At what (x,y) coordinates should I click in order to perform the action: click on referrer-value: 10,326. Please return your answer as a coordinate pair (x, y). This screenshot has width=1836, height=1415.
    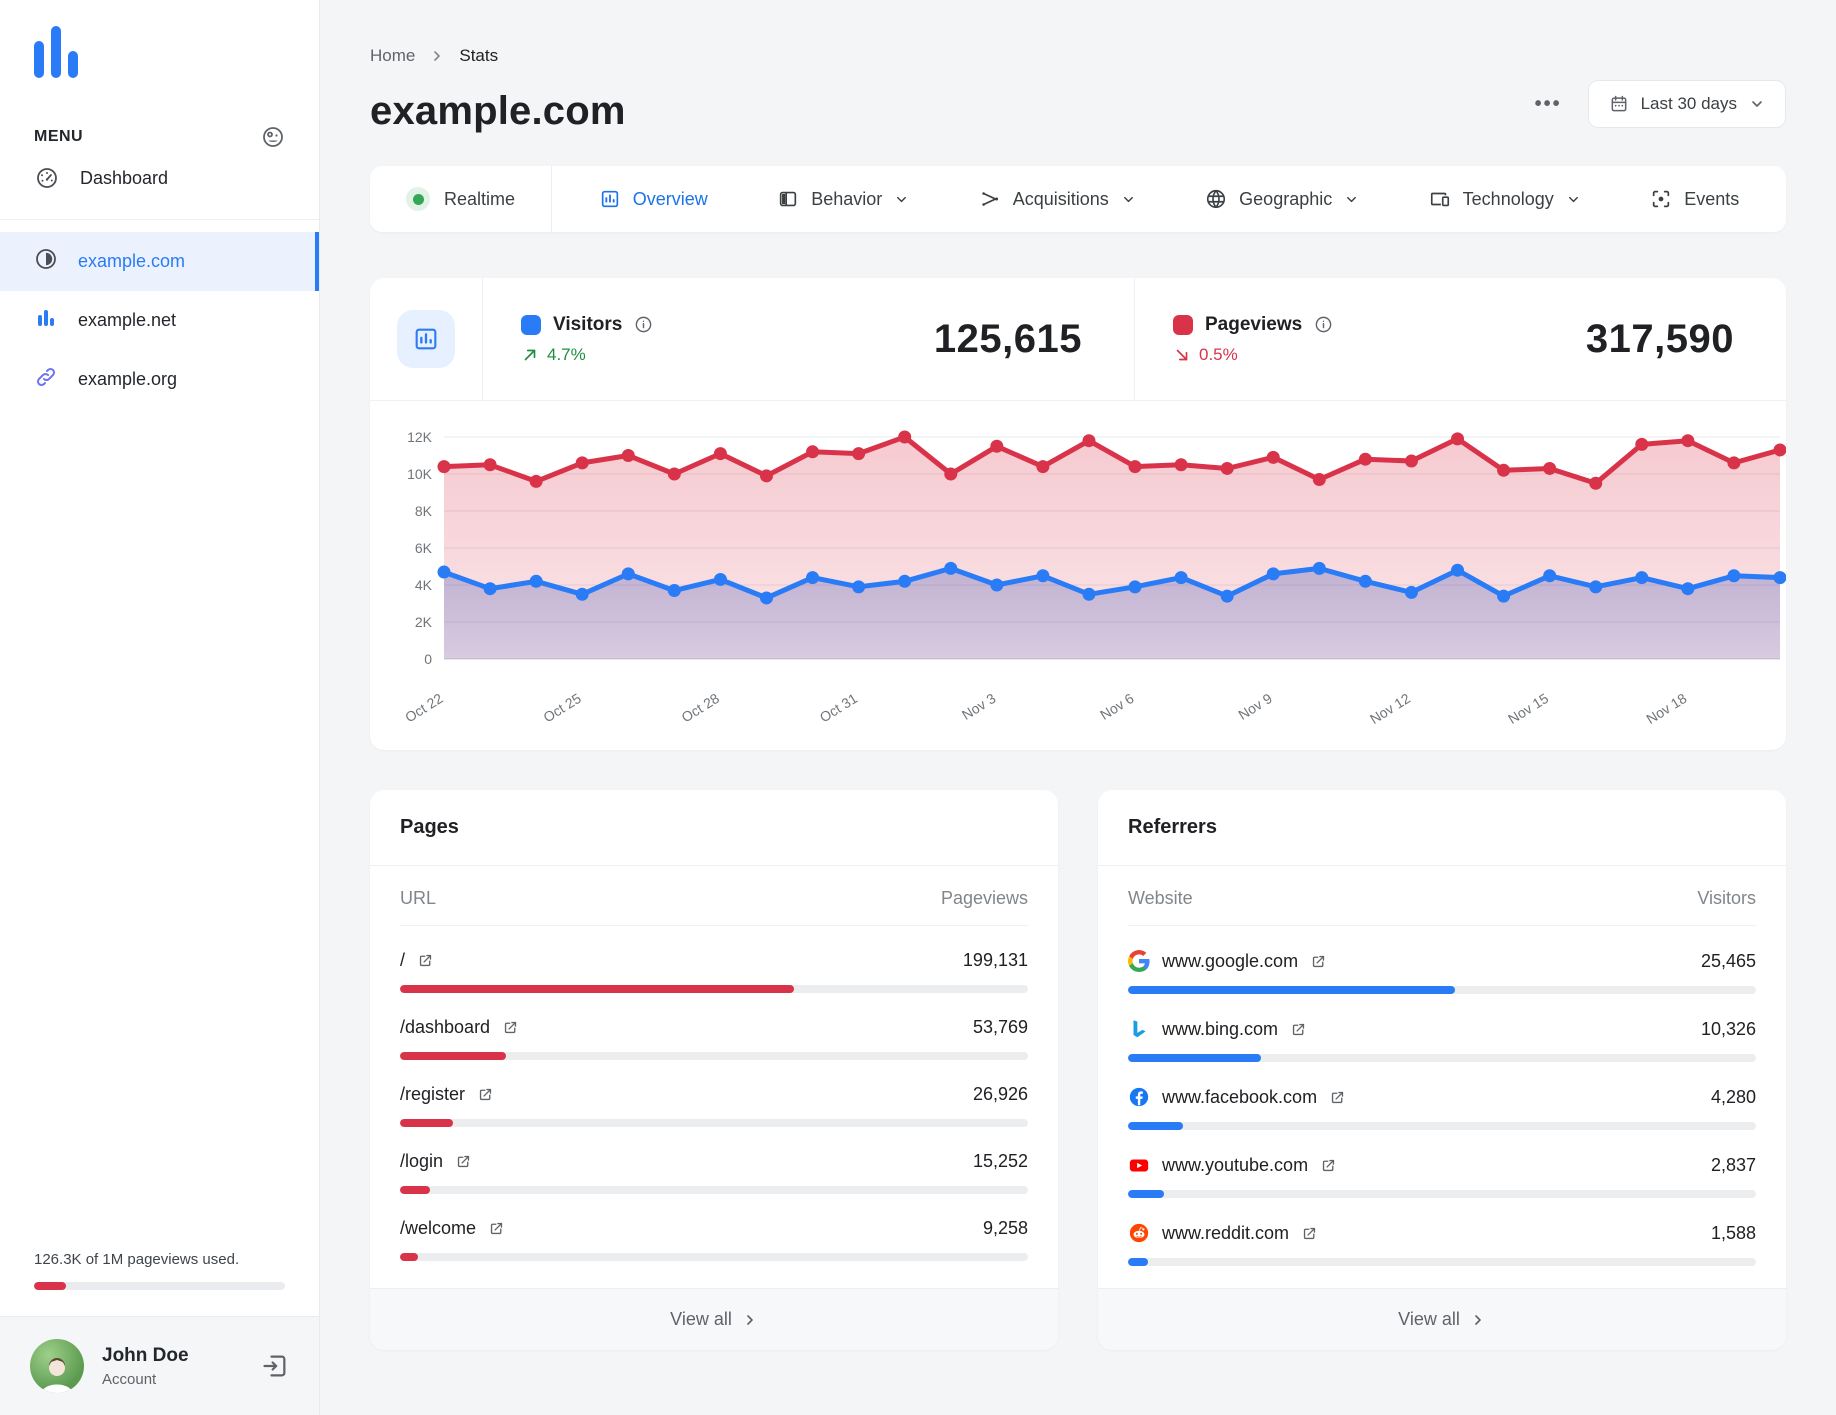
    Looking at the image, I should click on (1728, 1028).